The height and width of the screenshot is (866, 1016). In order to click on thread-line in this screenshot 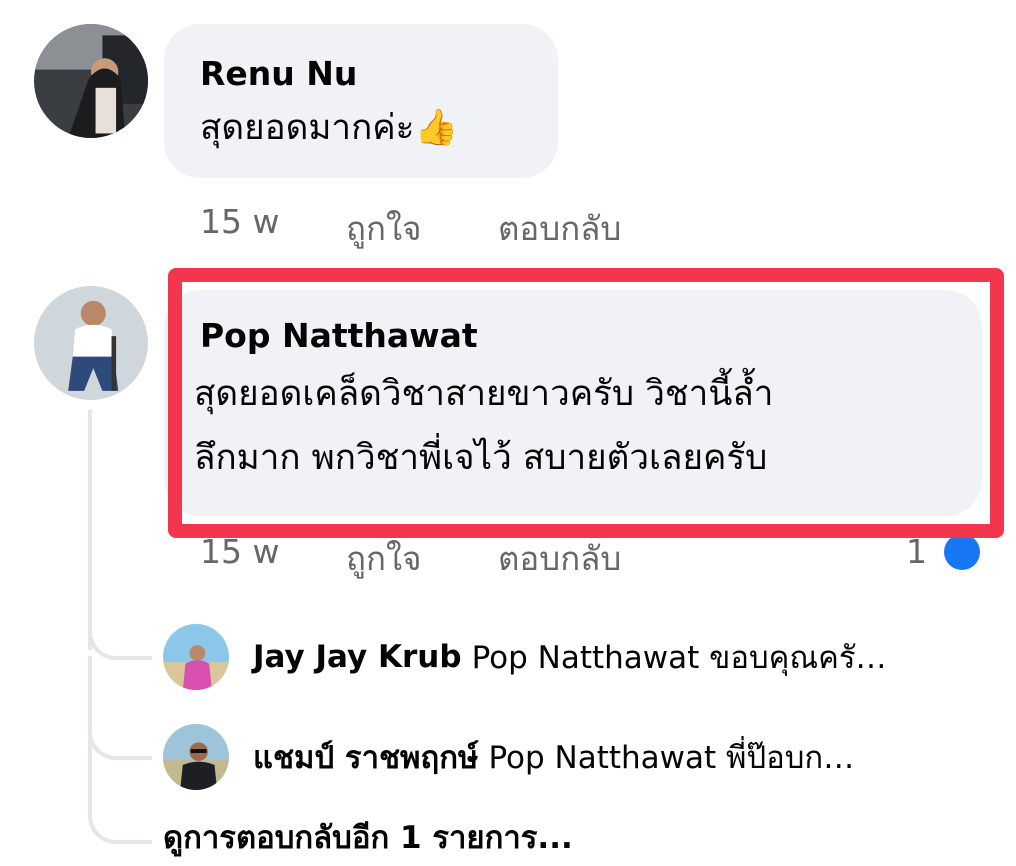, I will do `click(90, 530)`.